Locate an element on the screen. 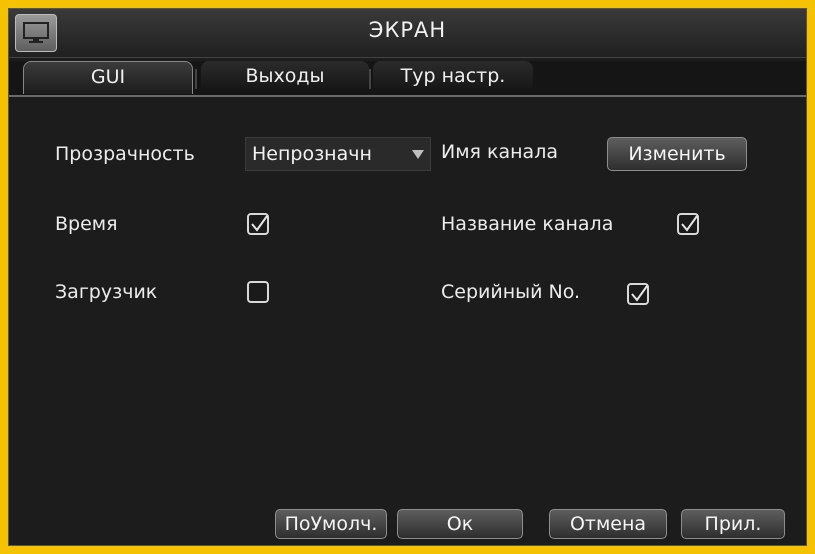 This screenshot has height=554, width=815. transparency-value: Непрозначн is located at coordinates (312, 154).